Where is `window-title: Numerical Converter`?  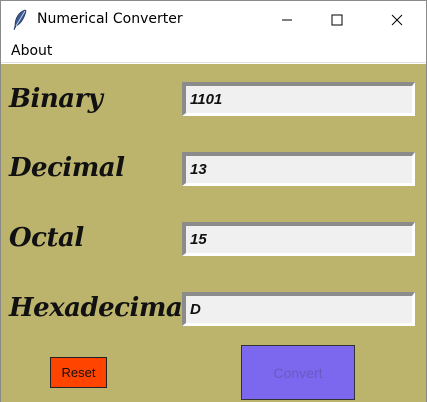 window-title: Numerical Converter is located at coordinates (110, 19).